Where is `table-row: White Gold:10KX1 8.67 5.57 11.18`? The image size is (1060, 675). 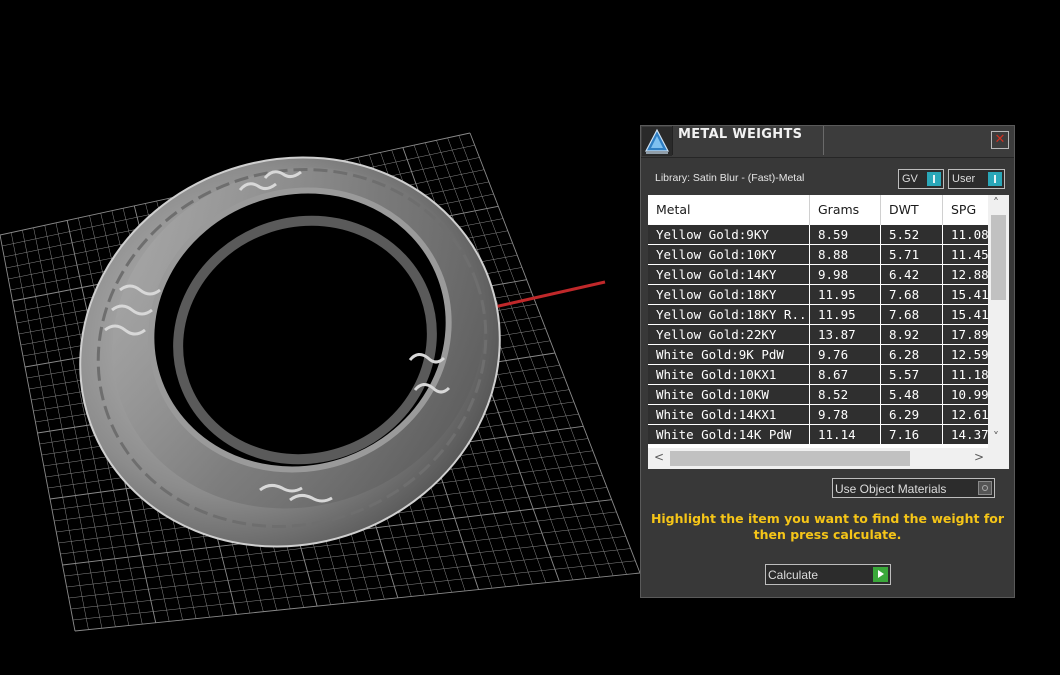 table-row: White Gold:10KX1 8.67 5.57 11.18 is located at coordinates (818, 375).